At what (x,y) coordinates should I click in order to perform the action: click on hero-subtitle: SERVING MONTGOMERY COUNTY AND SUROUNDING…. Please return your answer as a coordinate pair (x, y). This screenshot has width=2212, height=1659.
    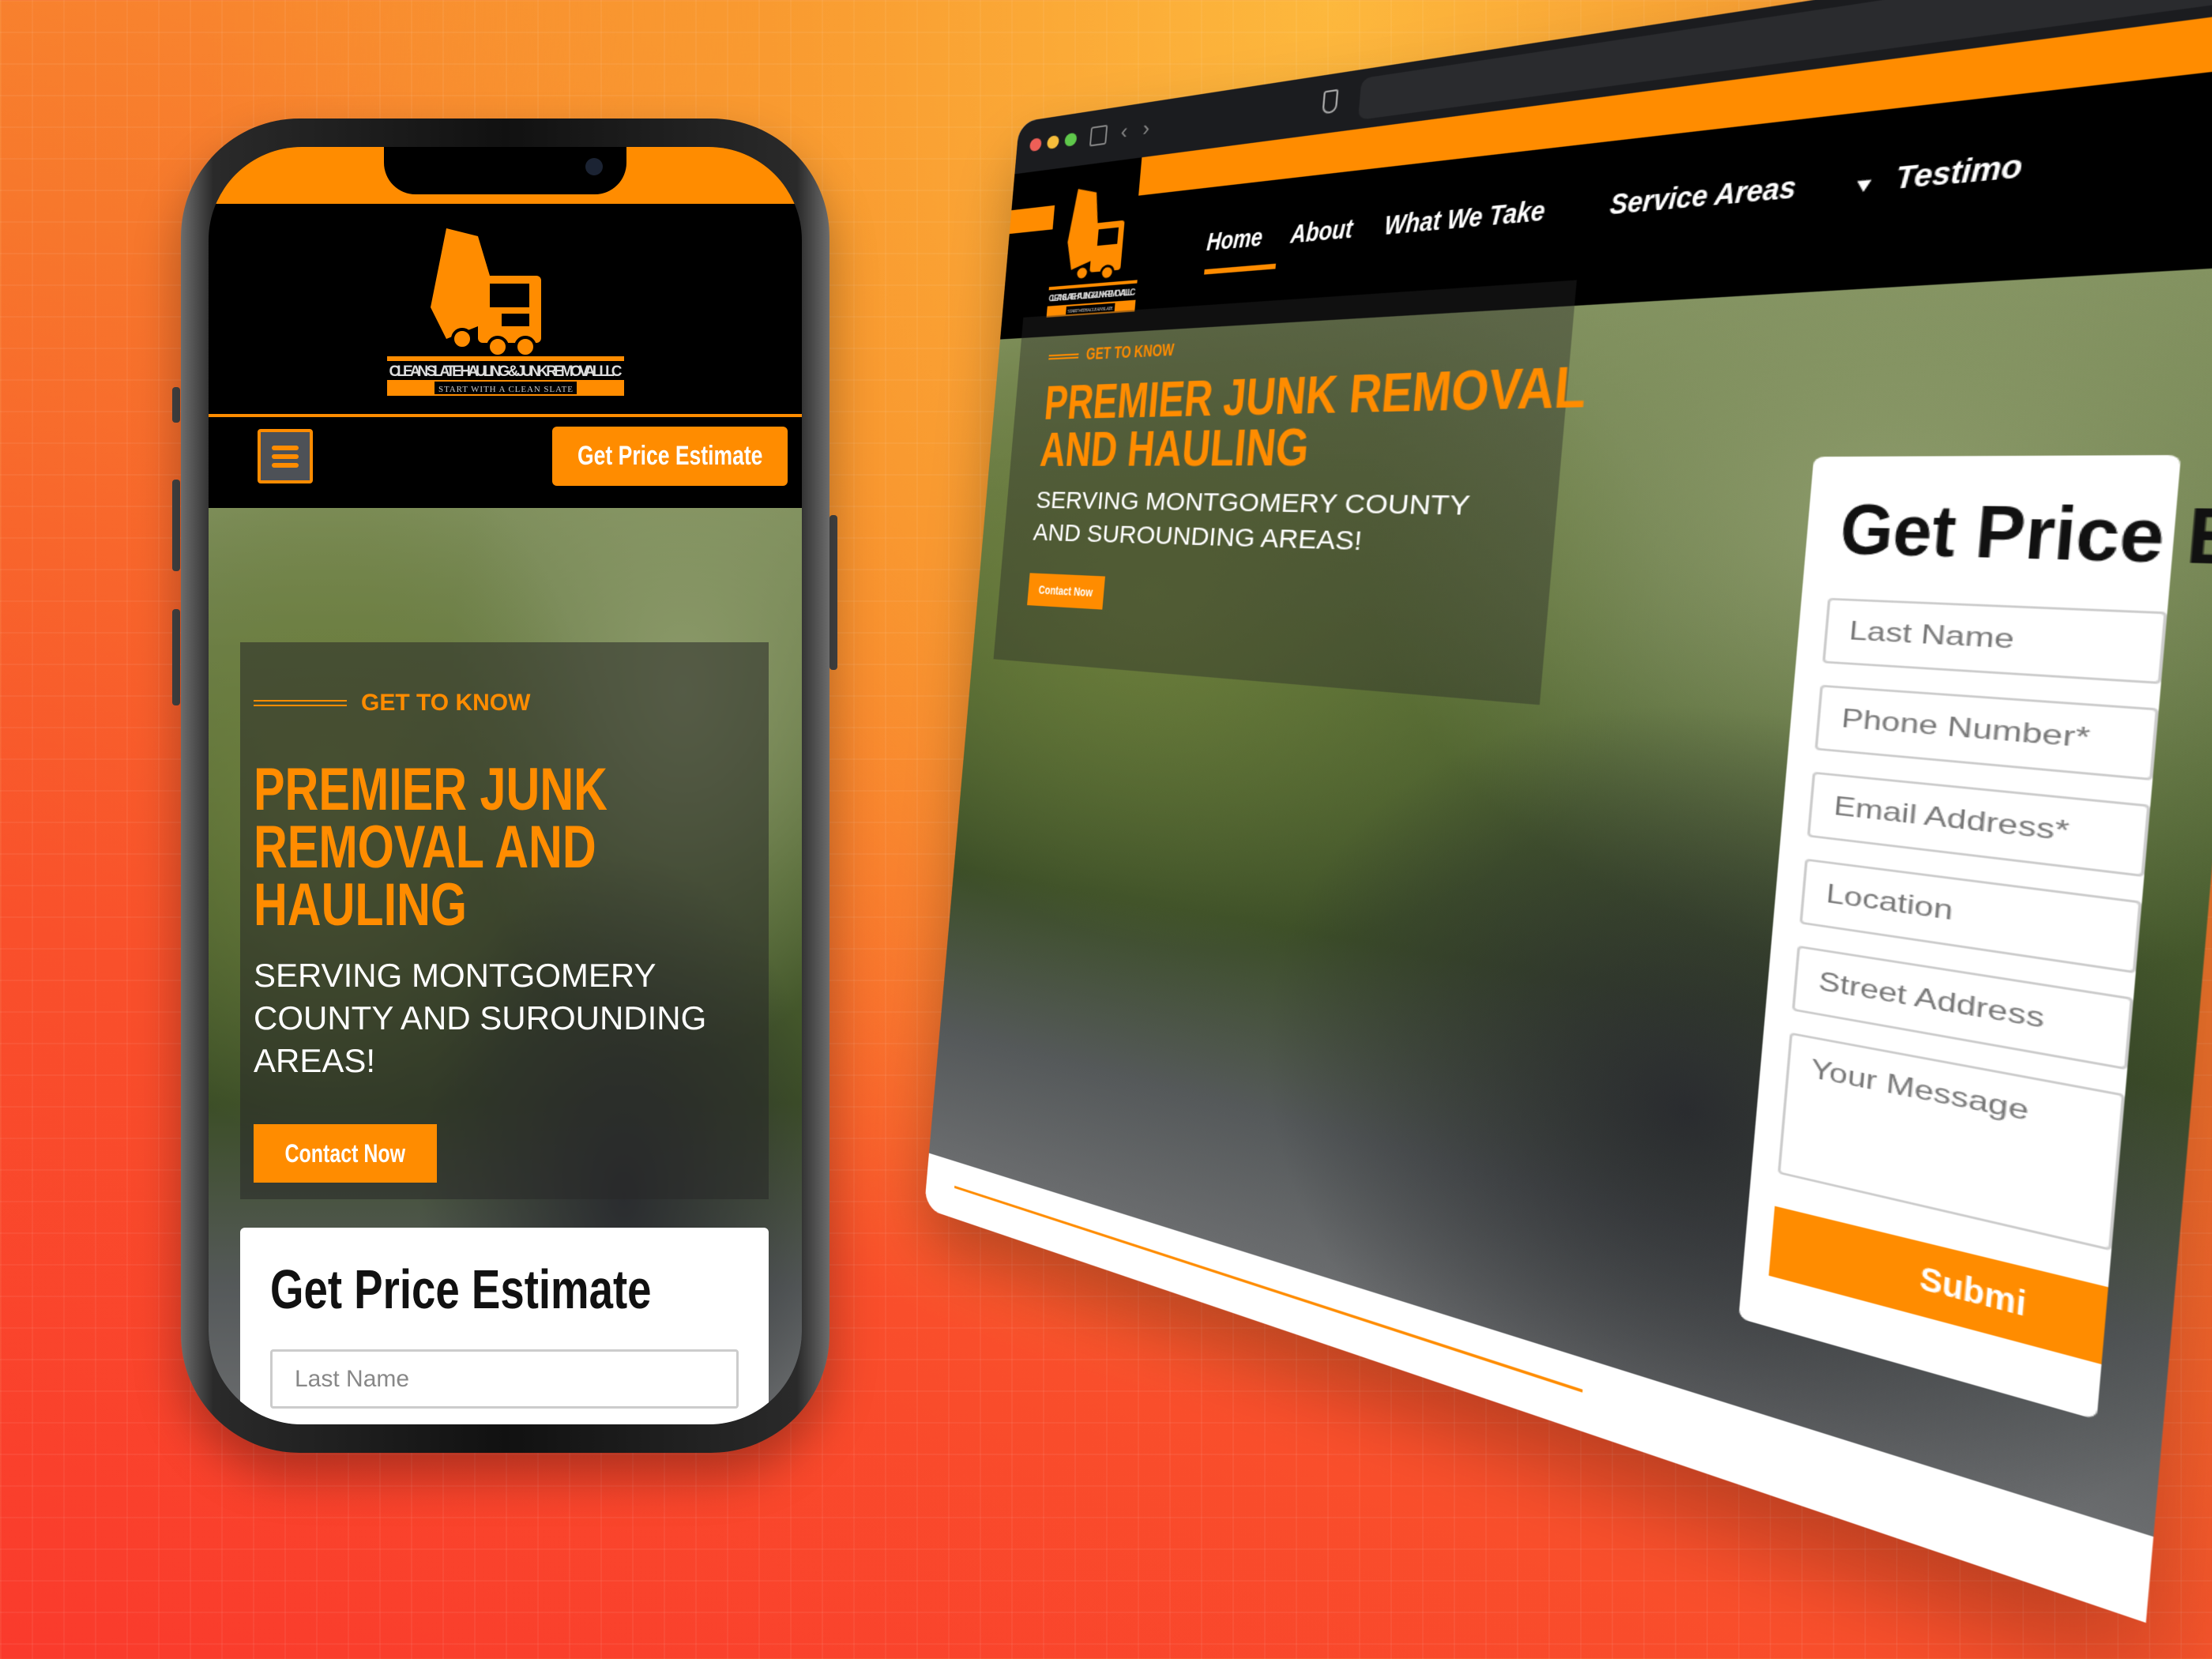
    Looking at the image, I should click on (481, 1018).